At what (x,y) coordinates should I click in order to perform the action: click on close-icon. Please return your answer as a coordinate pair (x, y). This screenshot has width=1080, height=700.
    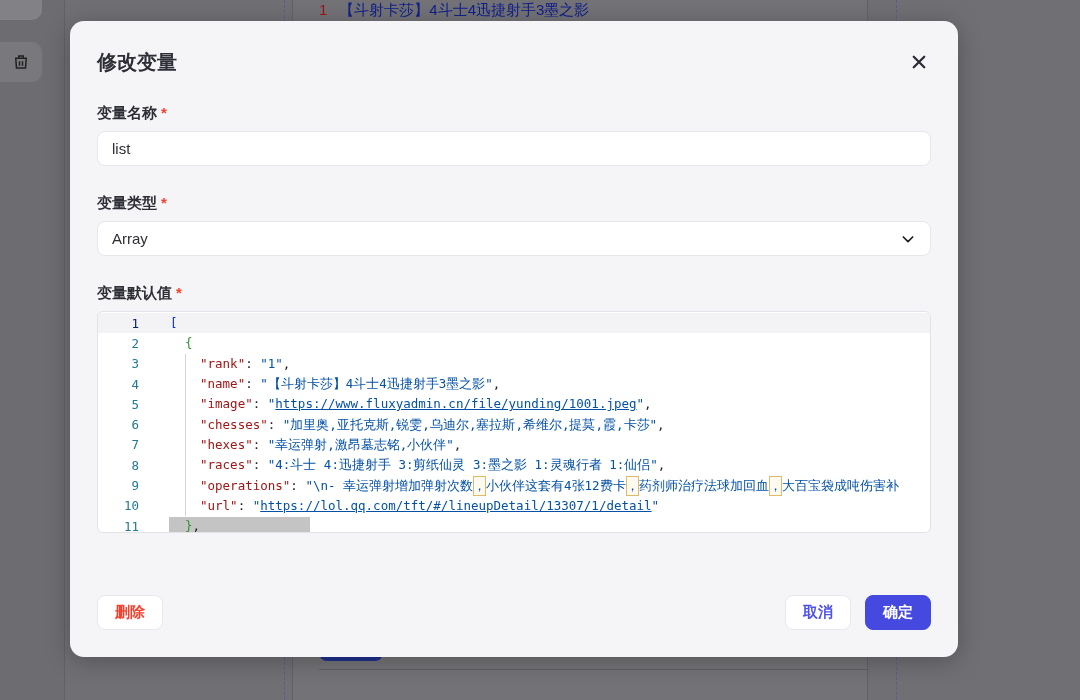
    Looking at the image, I should click on (919, 62).